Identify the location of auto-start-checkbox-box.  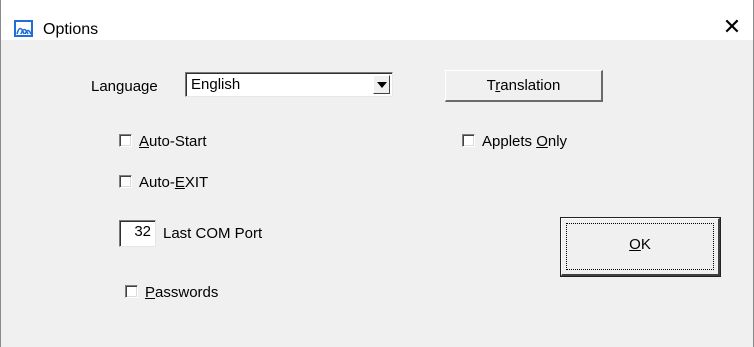
(125, 140).